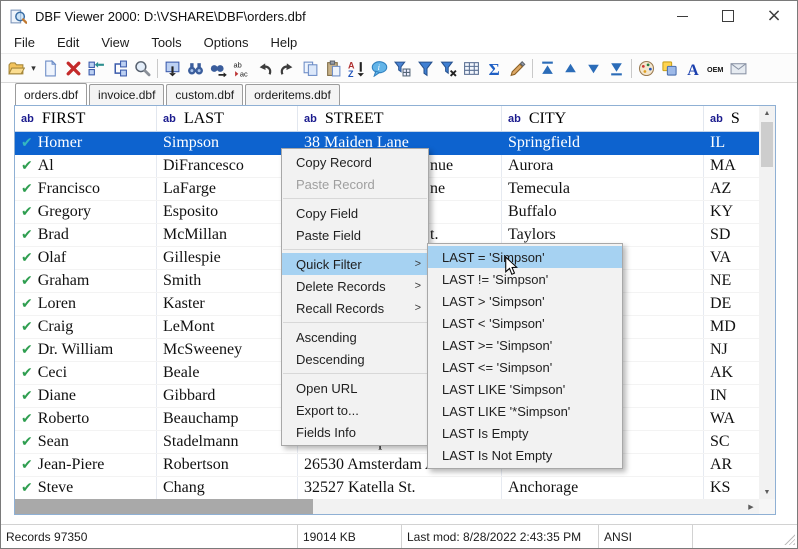 Image resolution: width=798 pixels, height=549 pixels. What do you see at coordinates (395, 488) in the screenshot?
I see `table-row: ✔ Steve Chang 32527 Katella St. Anchorage KS` at bounding box center [395, 488].